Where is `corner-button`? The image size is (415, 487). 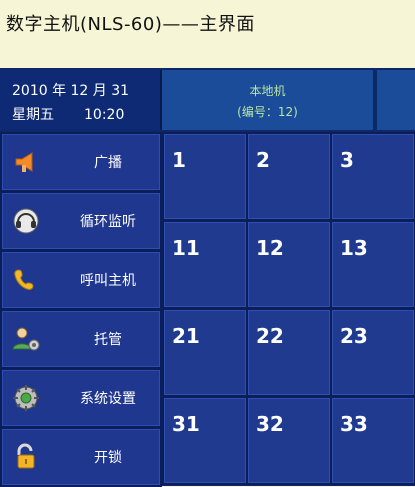
corner-button is located at coordinates (395, 100).